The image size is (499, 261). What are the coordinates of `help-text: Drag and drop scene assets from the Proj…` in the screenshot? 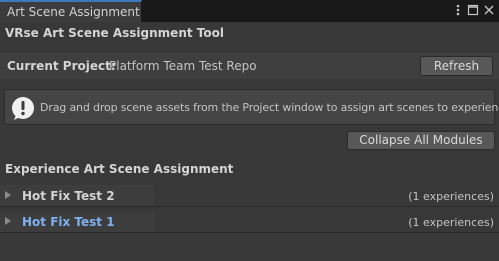 It's located at (269, 107).